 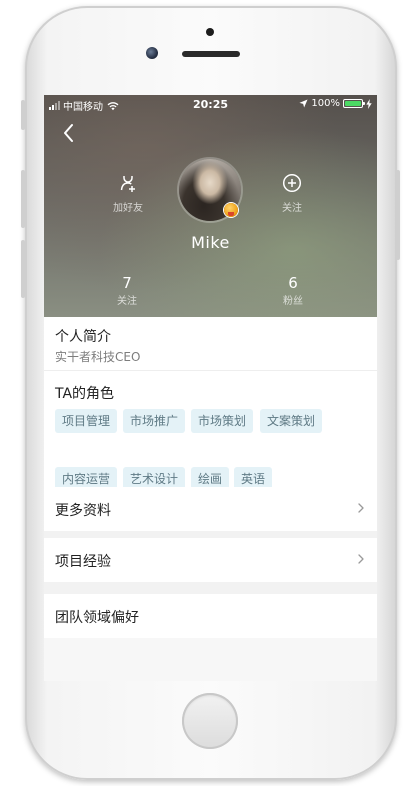 I want to click on back-button, so click(x=72, y=135).